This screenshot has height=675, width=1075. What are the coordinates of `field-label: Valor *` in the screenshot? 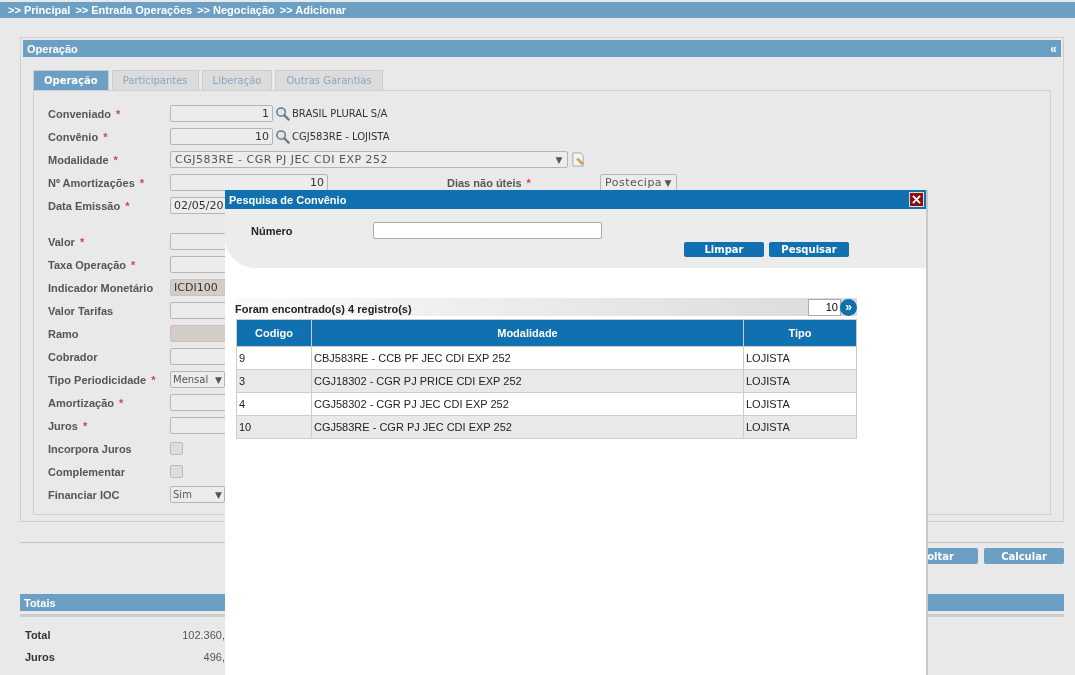 It's located at (67, 241).